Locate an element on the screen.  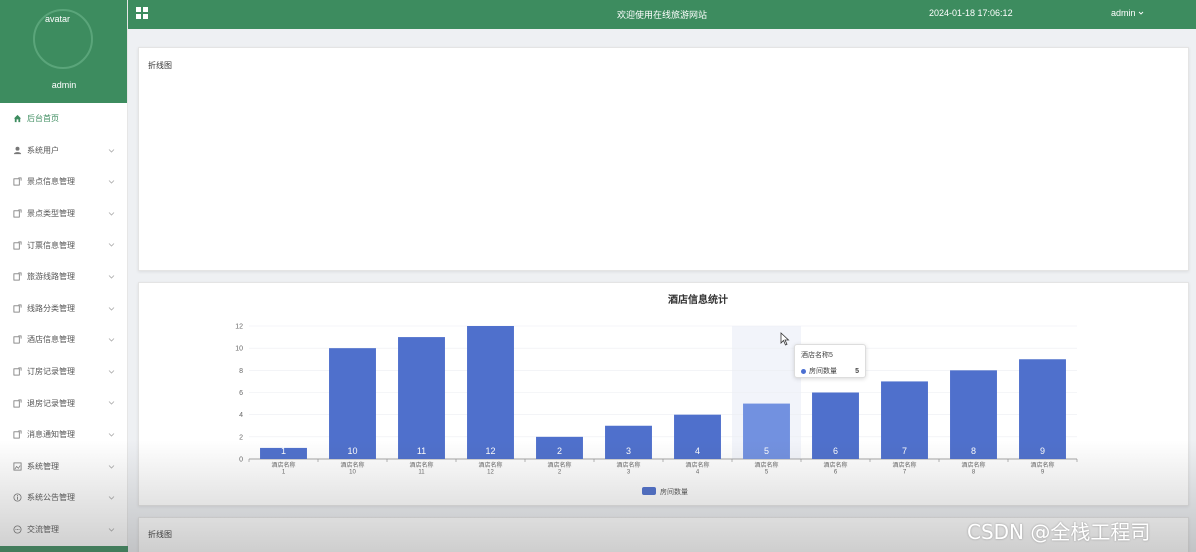
chart-title: 酒店信息统计 is located at coordinates (698, 299).